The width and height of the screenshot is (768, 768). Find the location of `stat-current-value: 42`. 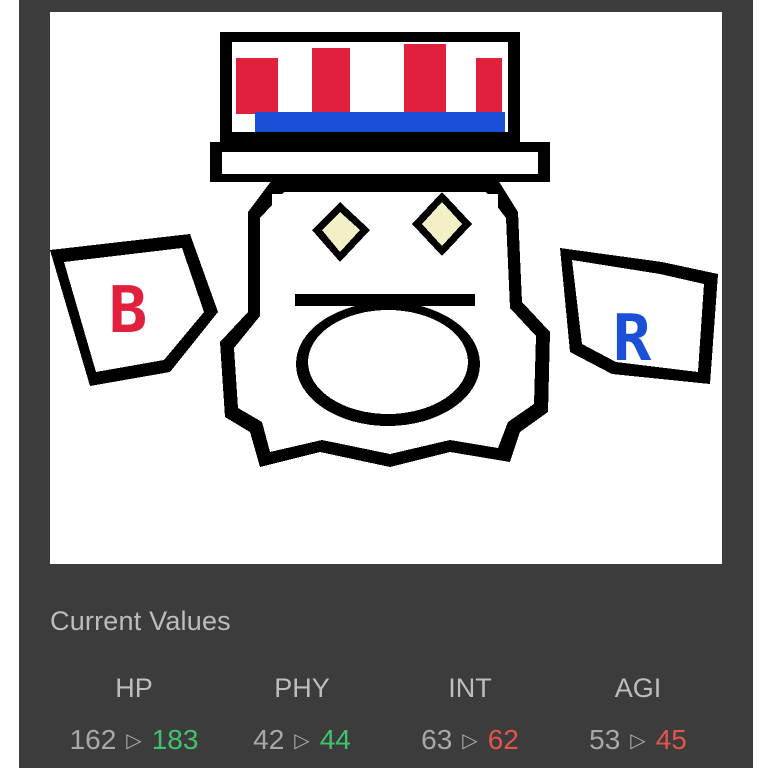

stat-current-value: 42 is located at coordinates (269, 739).